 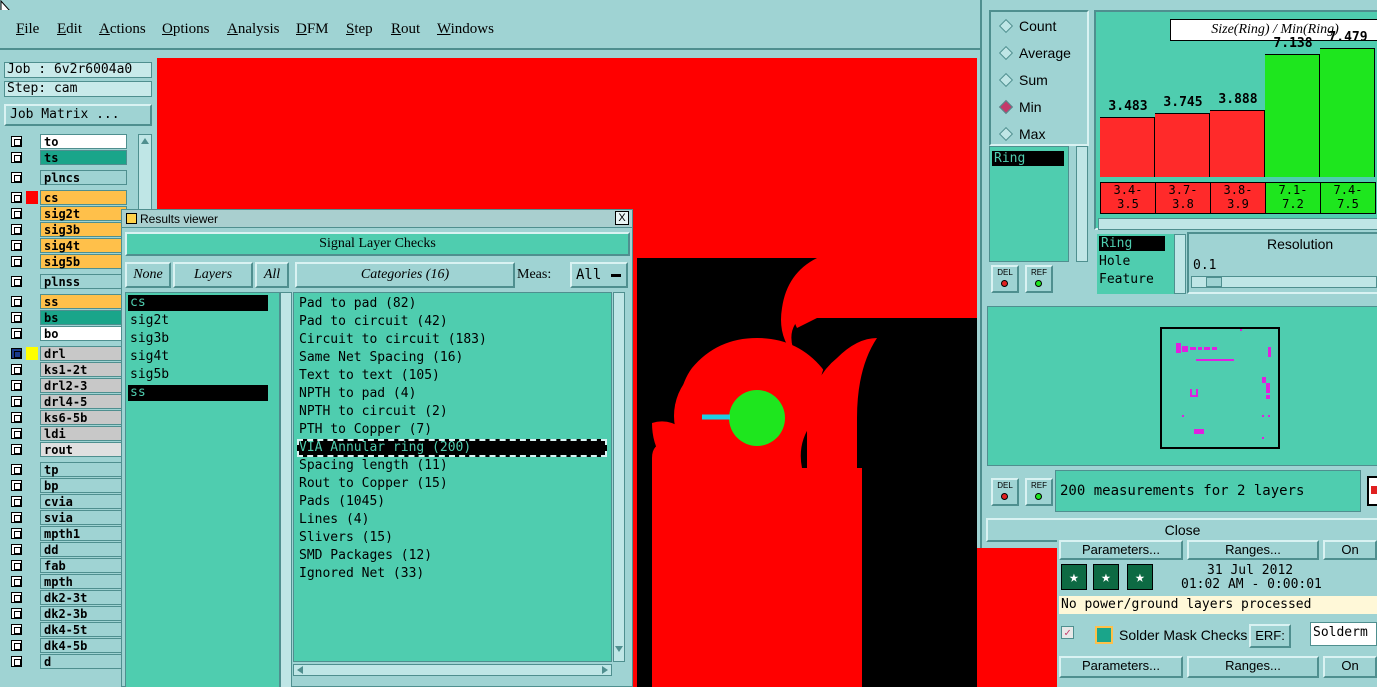 What do you see at coordinates (452, 502) in the screenshot?
I see `category-item: Pads (1045)` at bounding box center [452, 502].